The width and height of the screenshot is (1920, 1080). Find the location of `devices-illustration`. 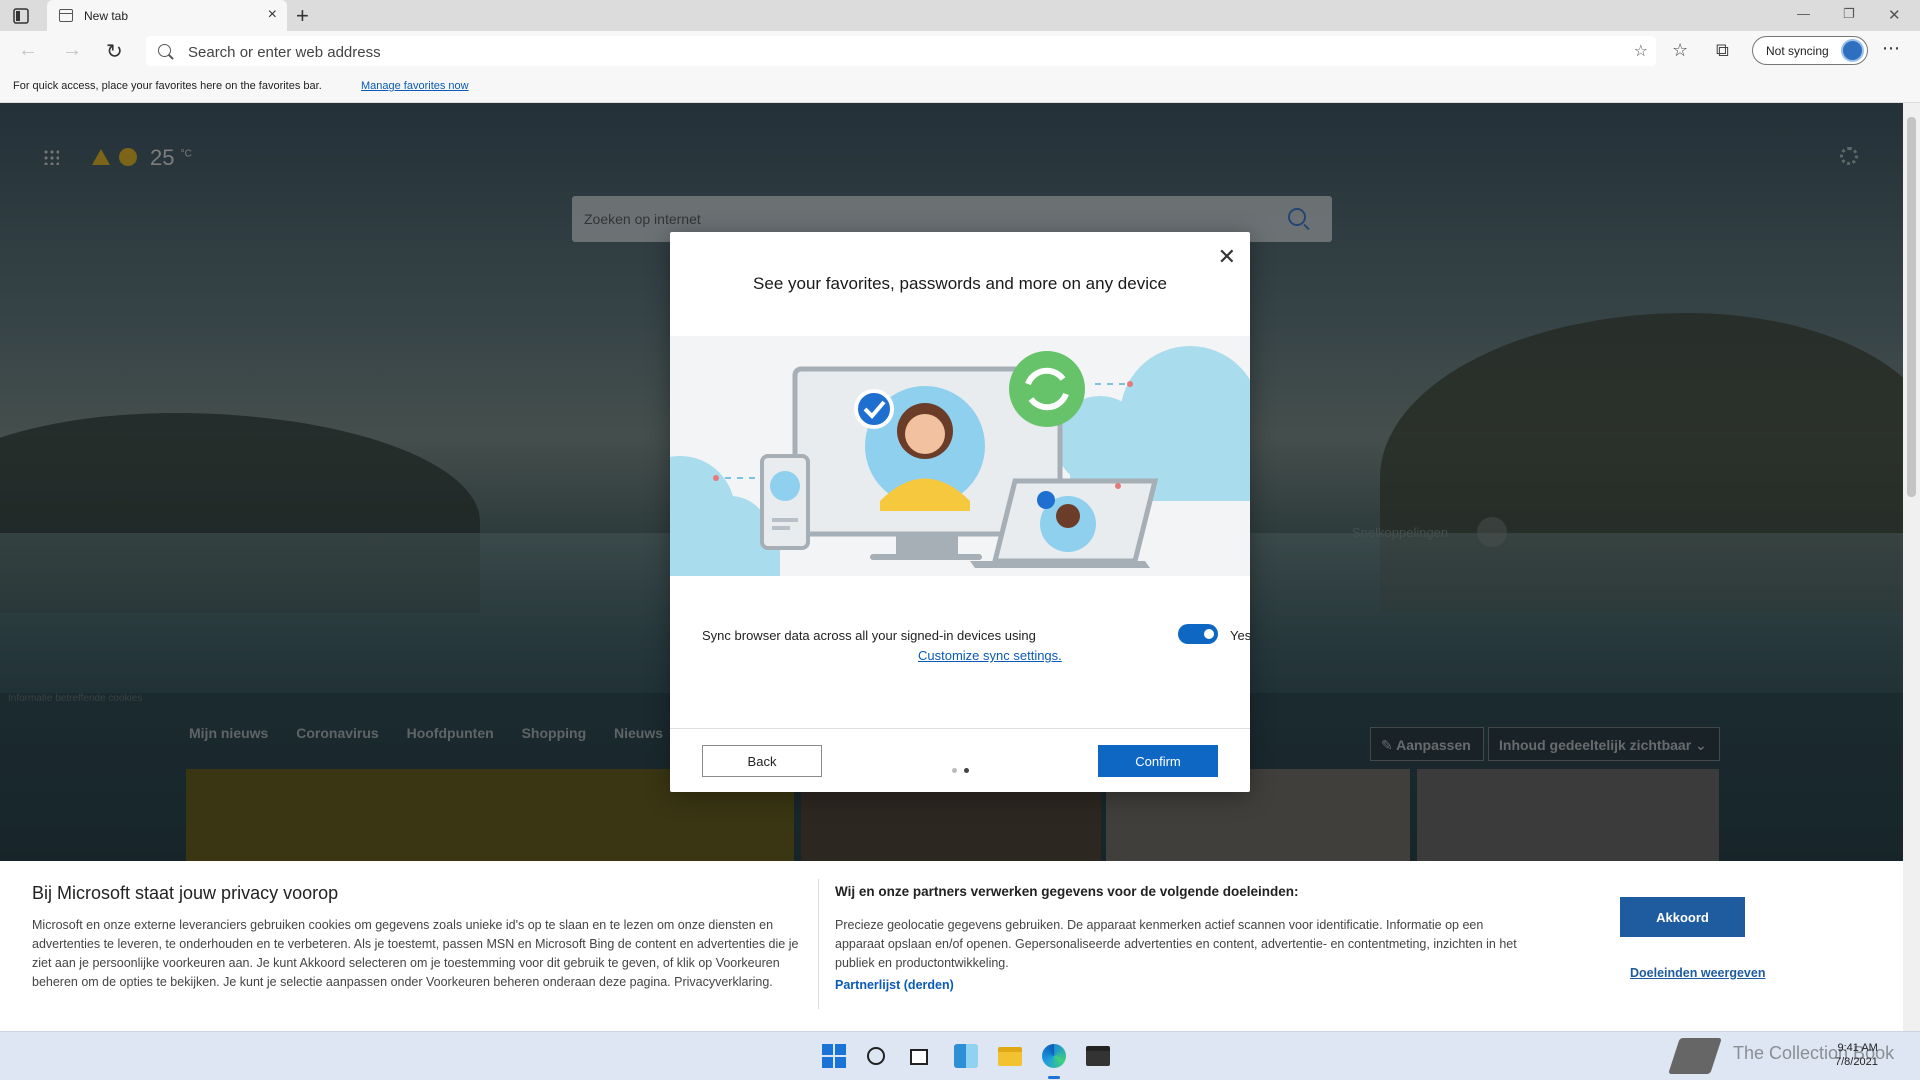

devices-illustration is located at coordinates (960, 461).